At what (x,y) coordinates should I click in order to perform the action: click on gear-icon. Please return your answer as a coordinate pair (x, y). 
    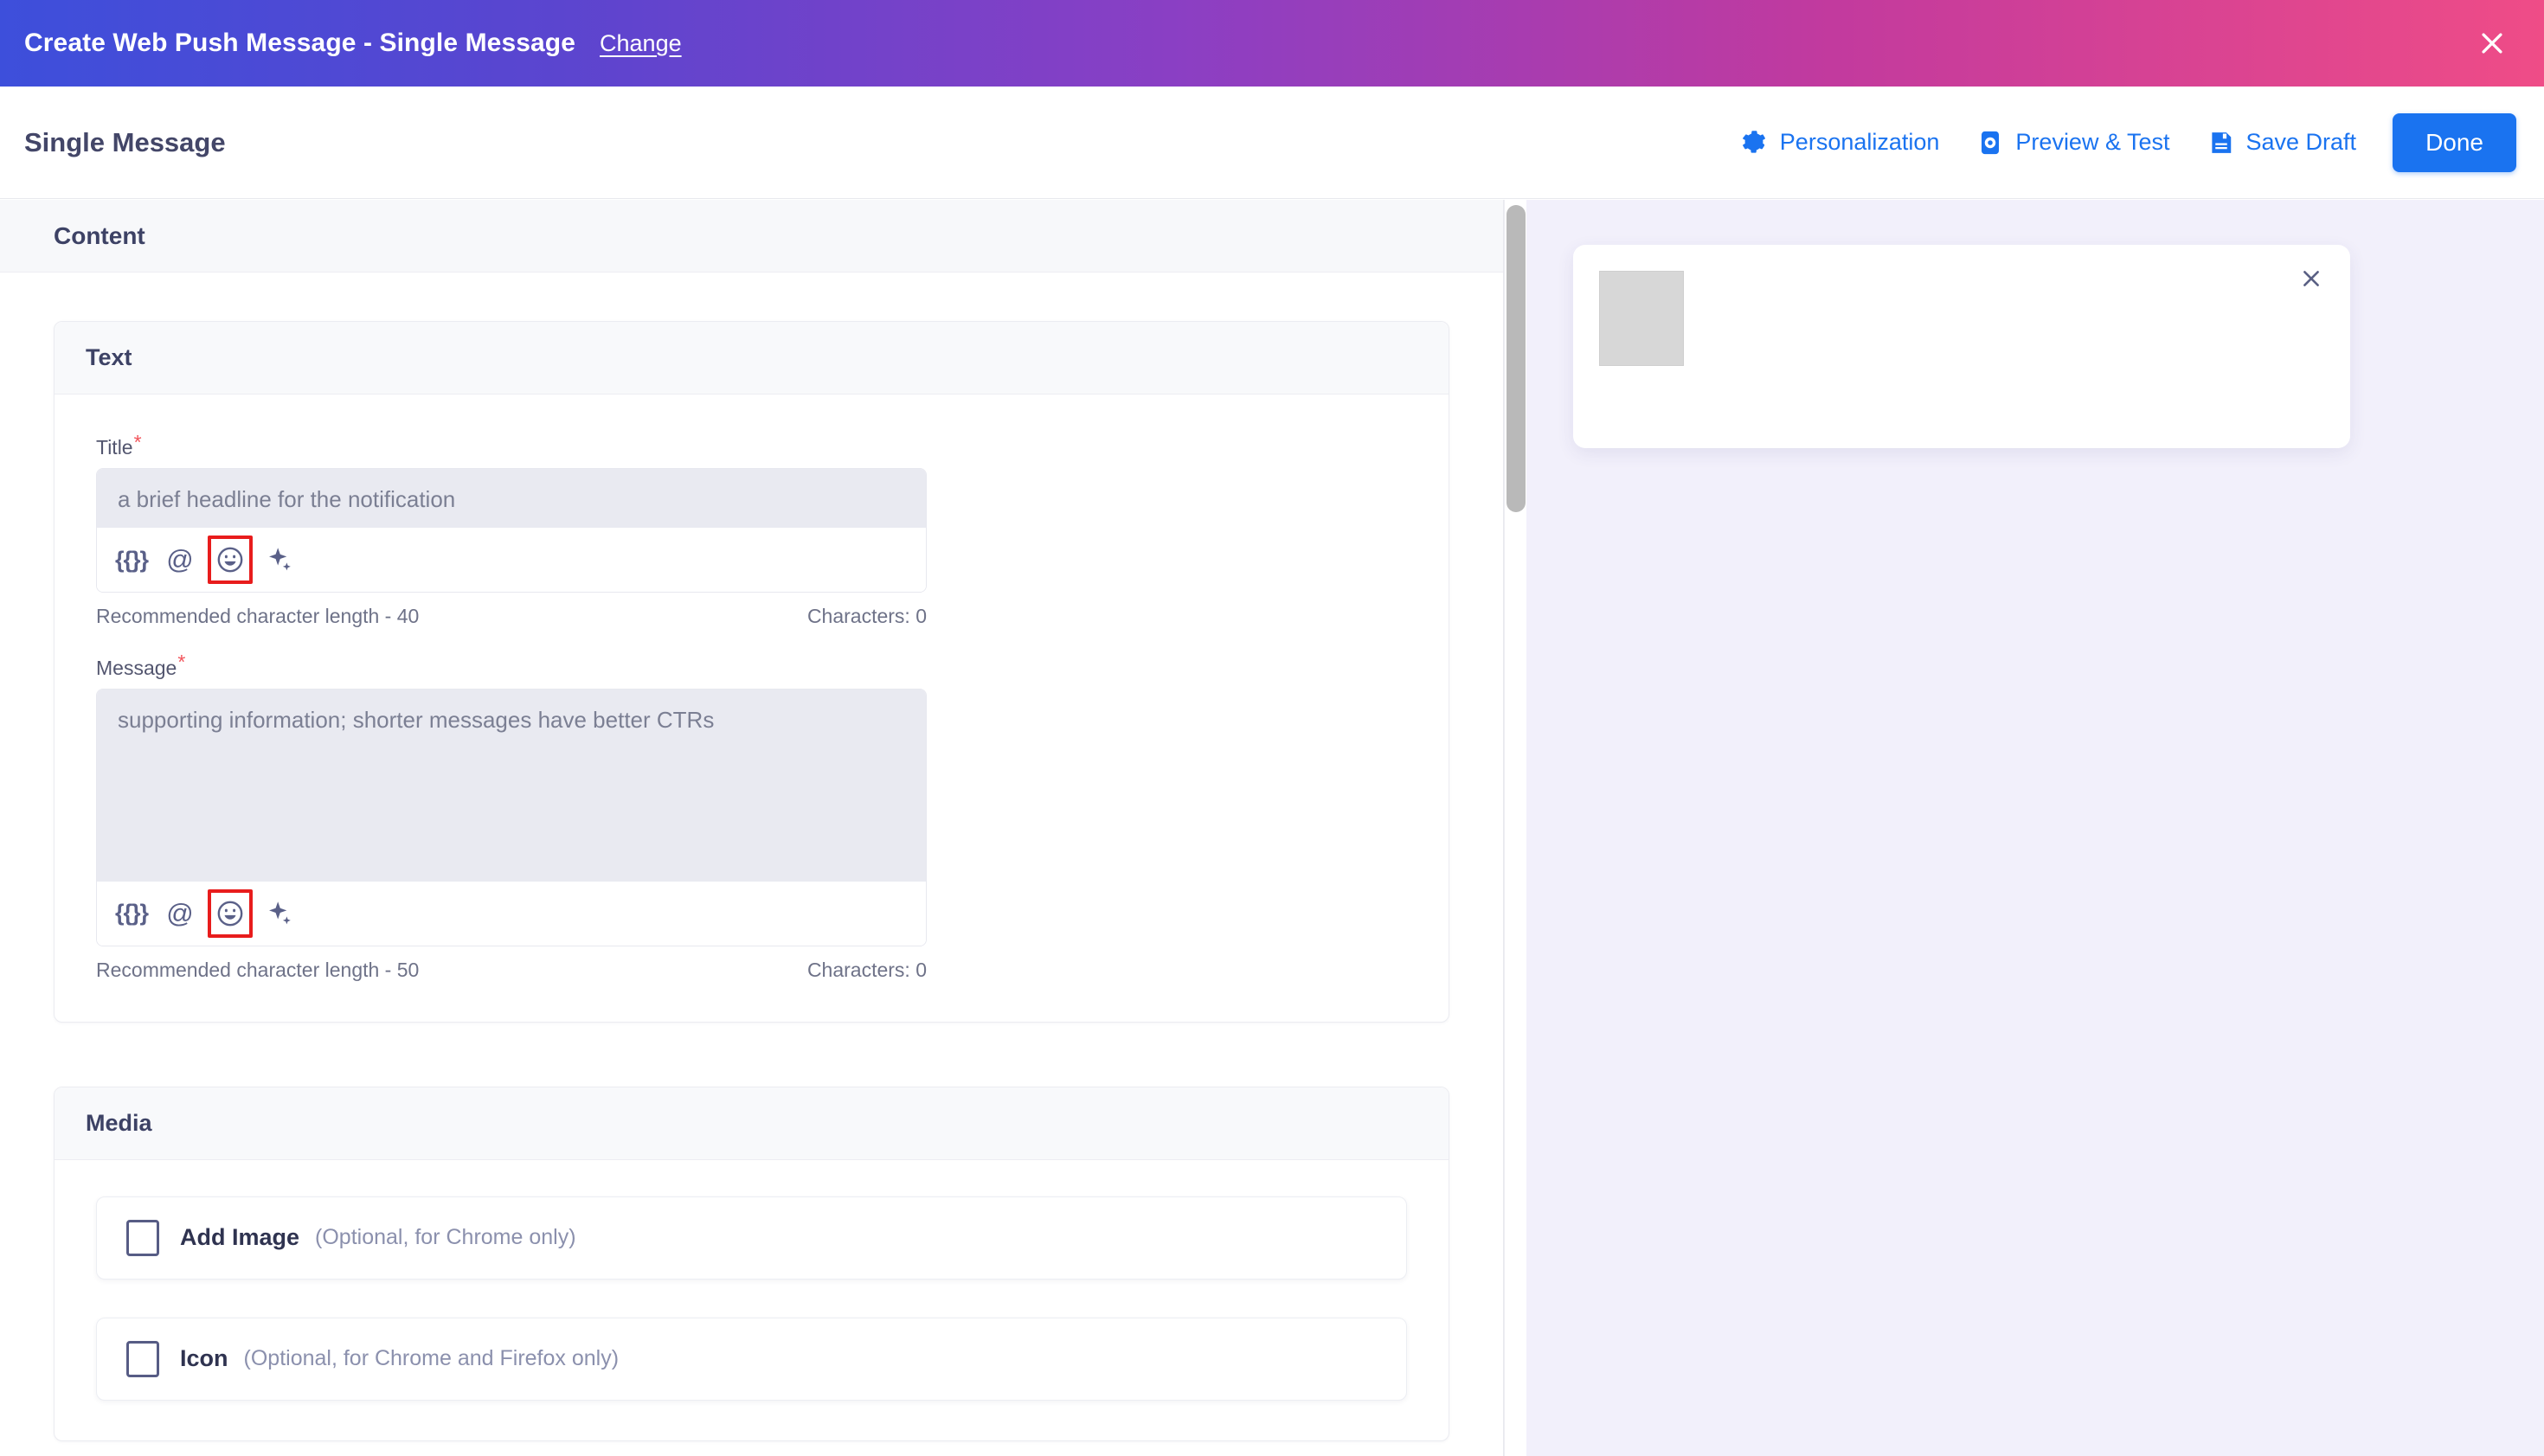
    Looking at the image, I should click on (1754, 143).